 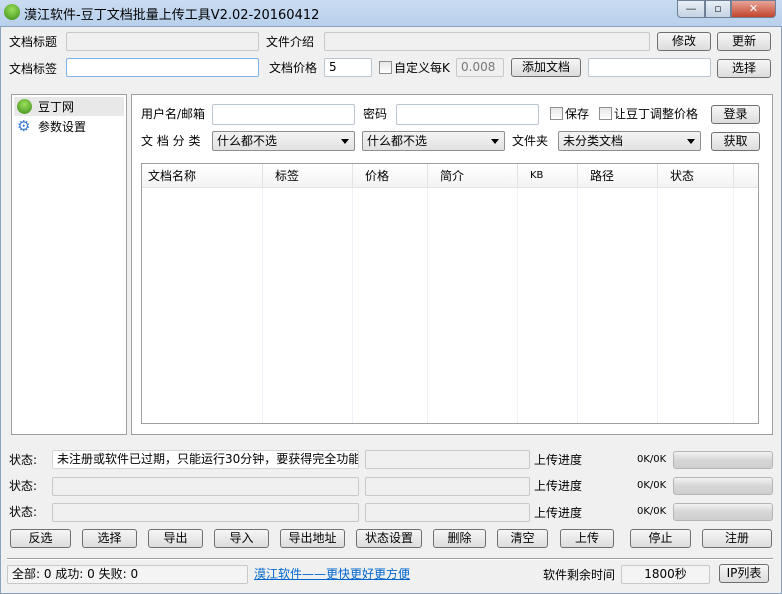 What do you see at coordinates (718, 9) in the screenshot?
I see `maximize-button: ▫` at bounding box center [718, 9].